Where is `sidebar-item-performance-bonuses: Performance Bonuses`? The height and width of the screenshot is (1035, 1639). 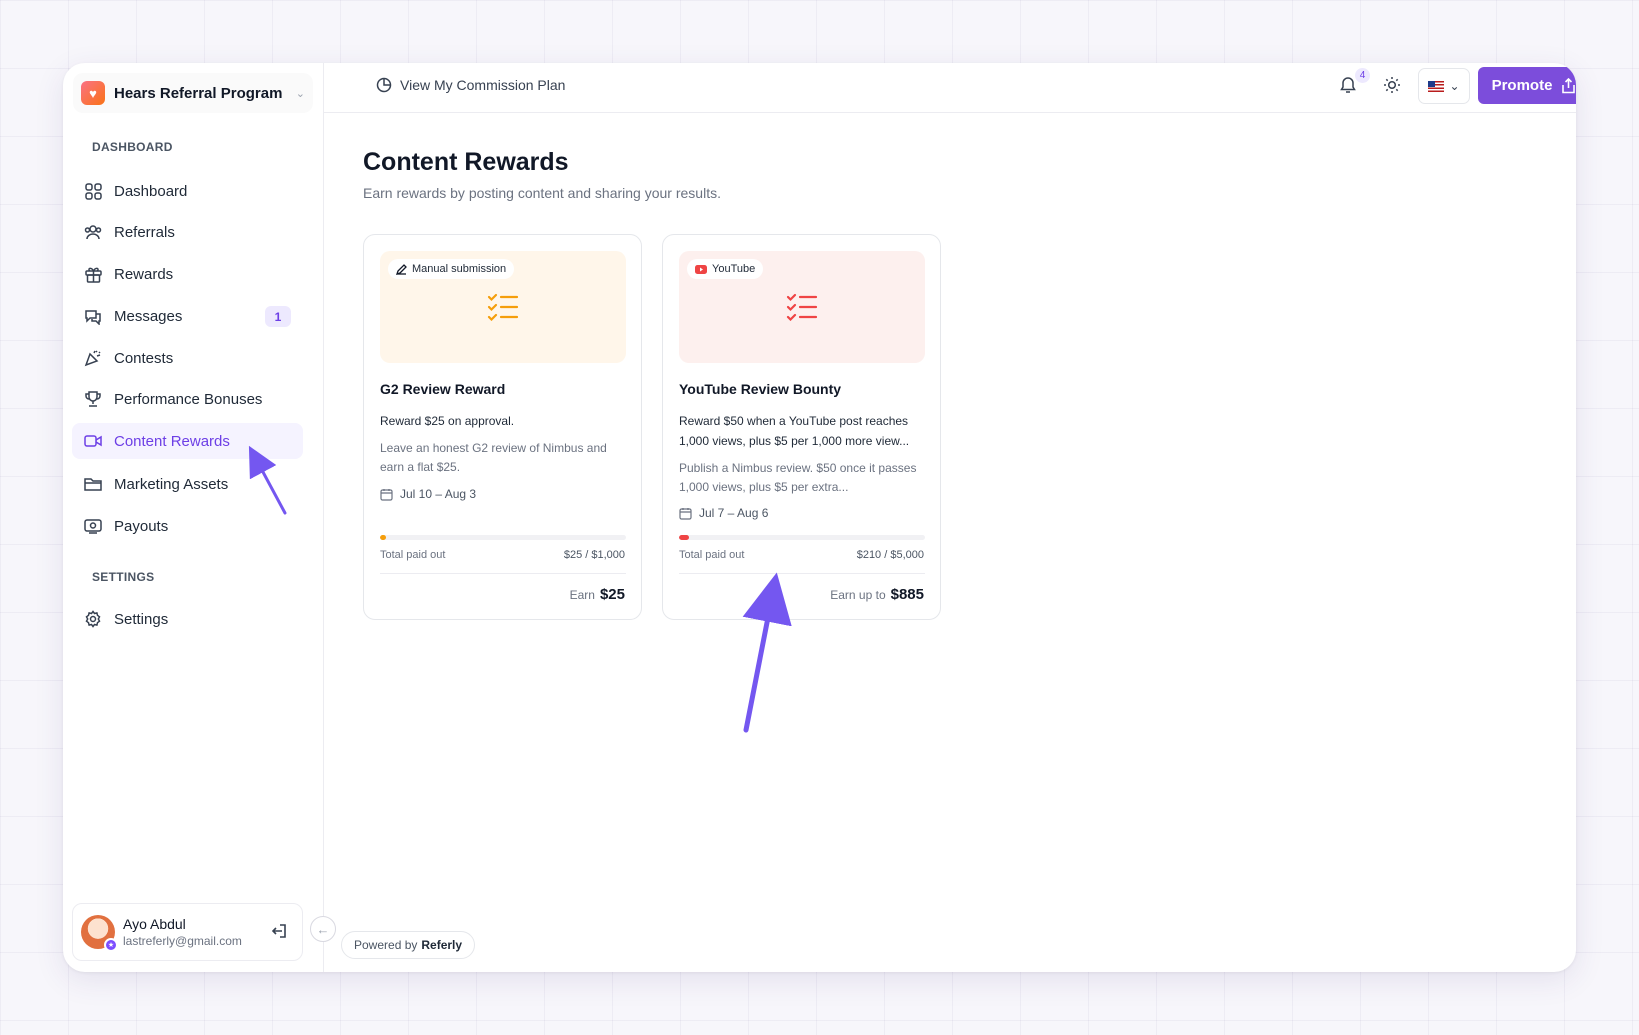
sidebar-item-performance-bonuses: Performance Bonuses is located at coordinates (187, 399).